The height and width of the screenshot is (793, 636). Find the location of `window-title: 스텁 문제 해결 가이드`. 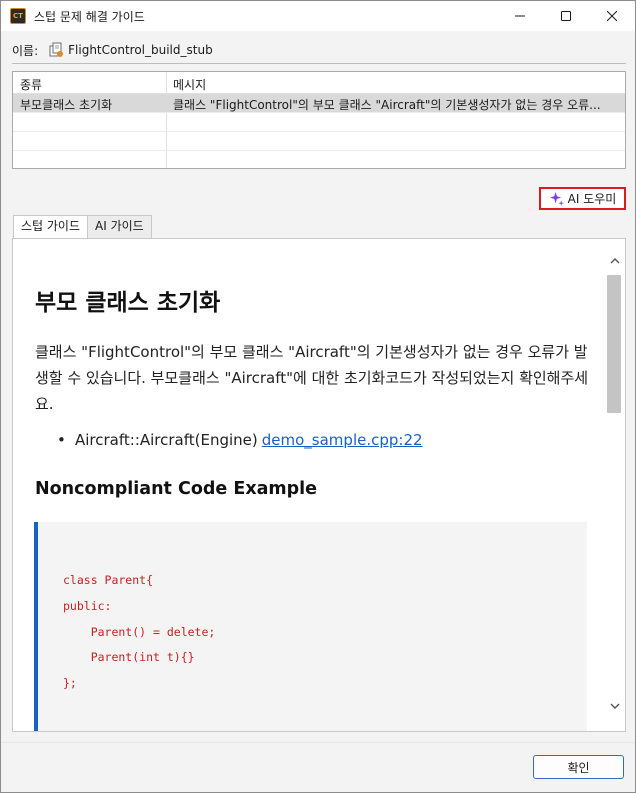

window-title: 스텁 문제 해결 가이드 is located at coordinates (89, 17).